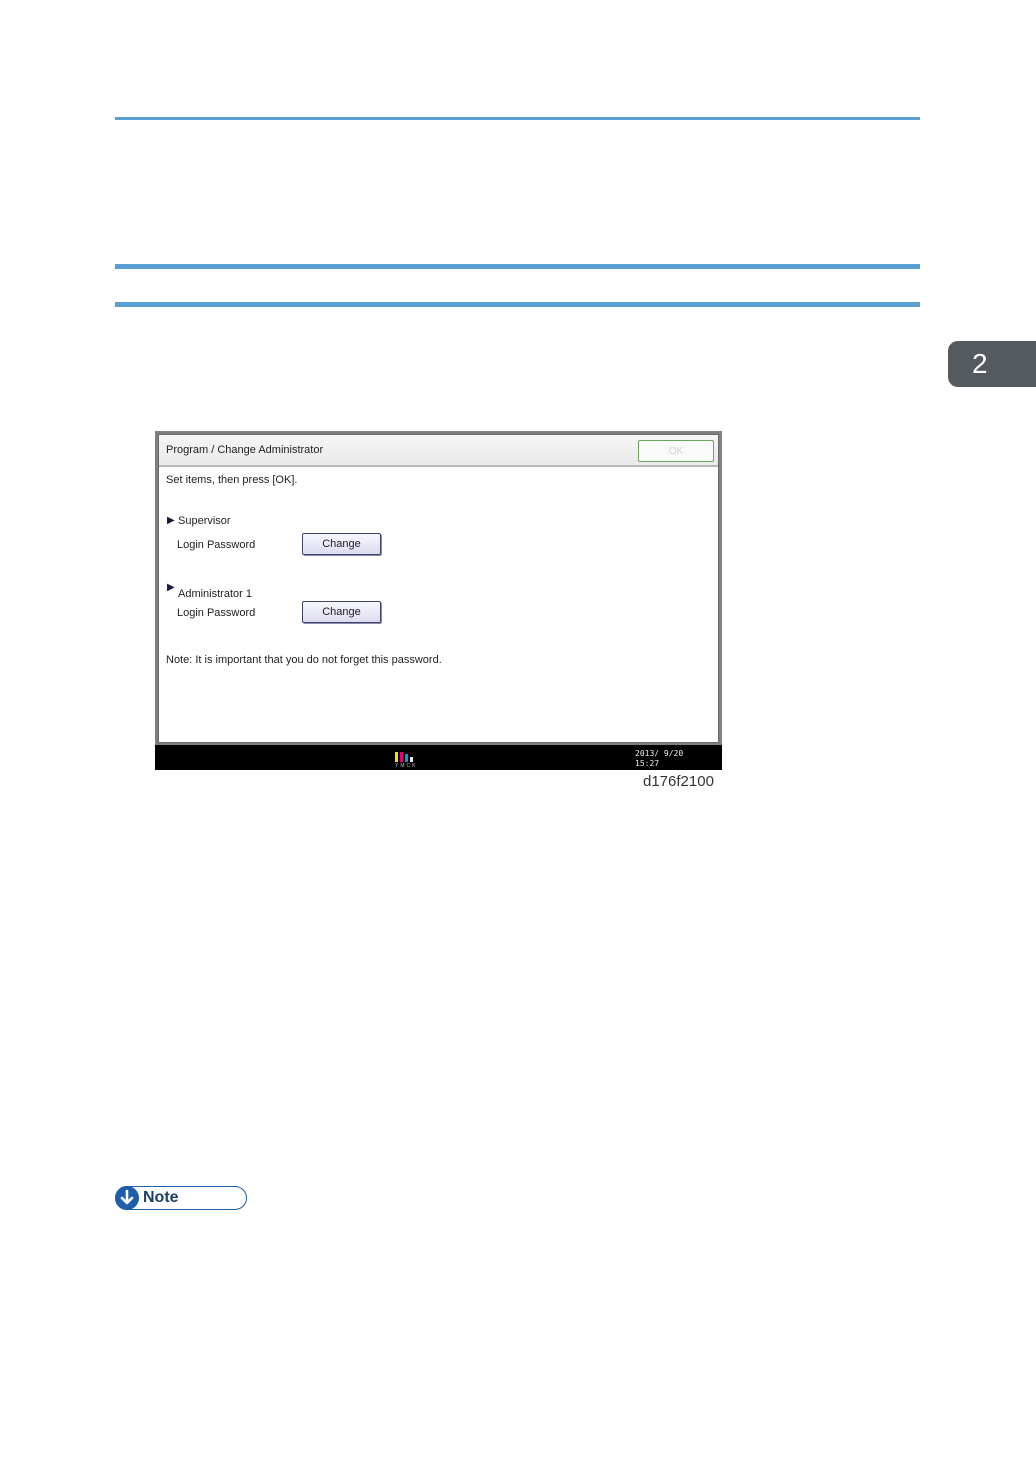 Image resolution: width=1036 pixels, height=1470 pixels. Describe the element at coordinates (245, 450) in the screenshot. I see `dialog-title: Program / Change Administrator` at that location.